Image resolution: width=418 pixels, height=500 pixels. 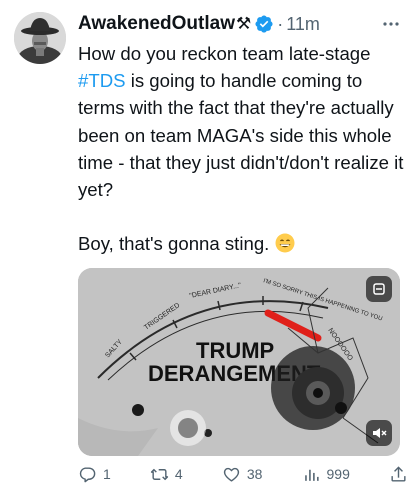 I want to click on grinning-face-emoji, so click(x=284, y=243).